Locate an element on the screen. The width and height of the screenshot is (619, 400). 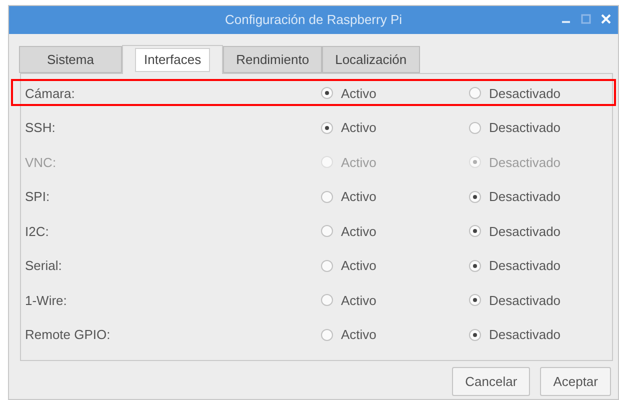
setting-label: I2C: is located at coordinates (37, 231).